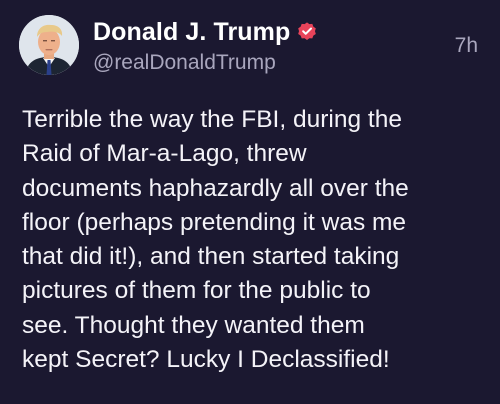 The height and width of the screenshot is (404, 500). I want to click on avatar-photo, so click(49, 45).